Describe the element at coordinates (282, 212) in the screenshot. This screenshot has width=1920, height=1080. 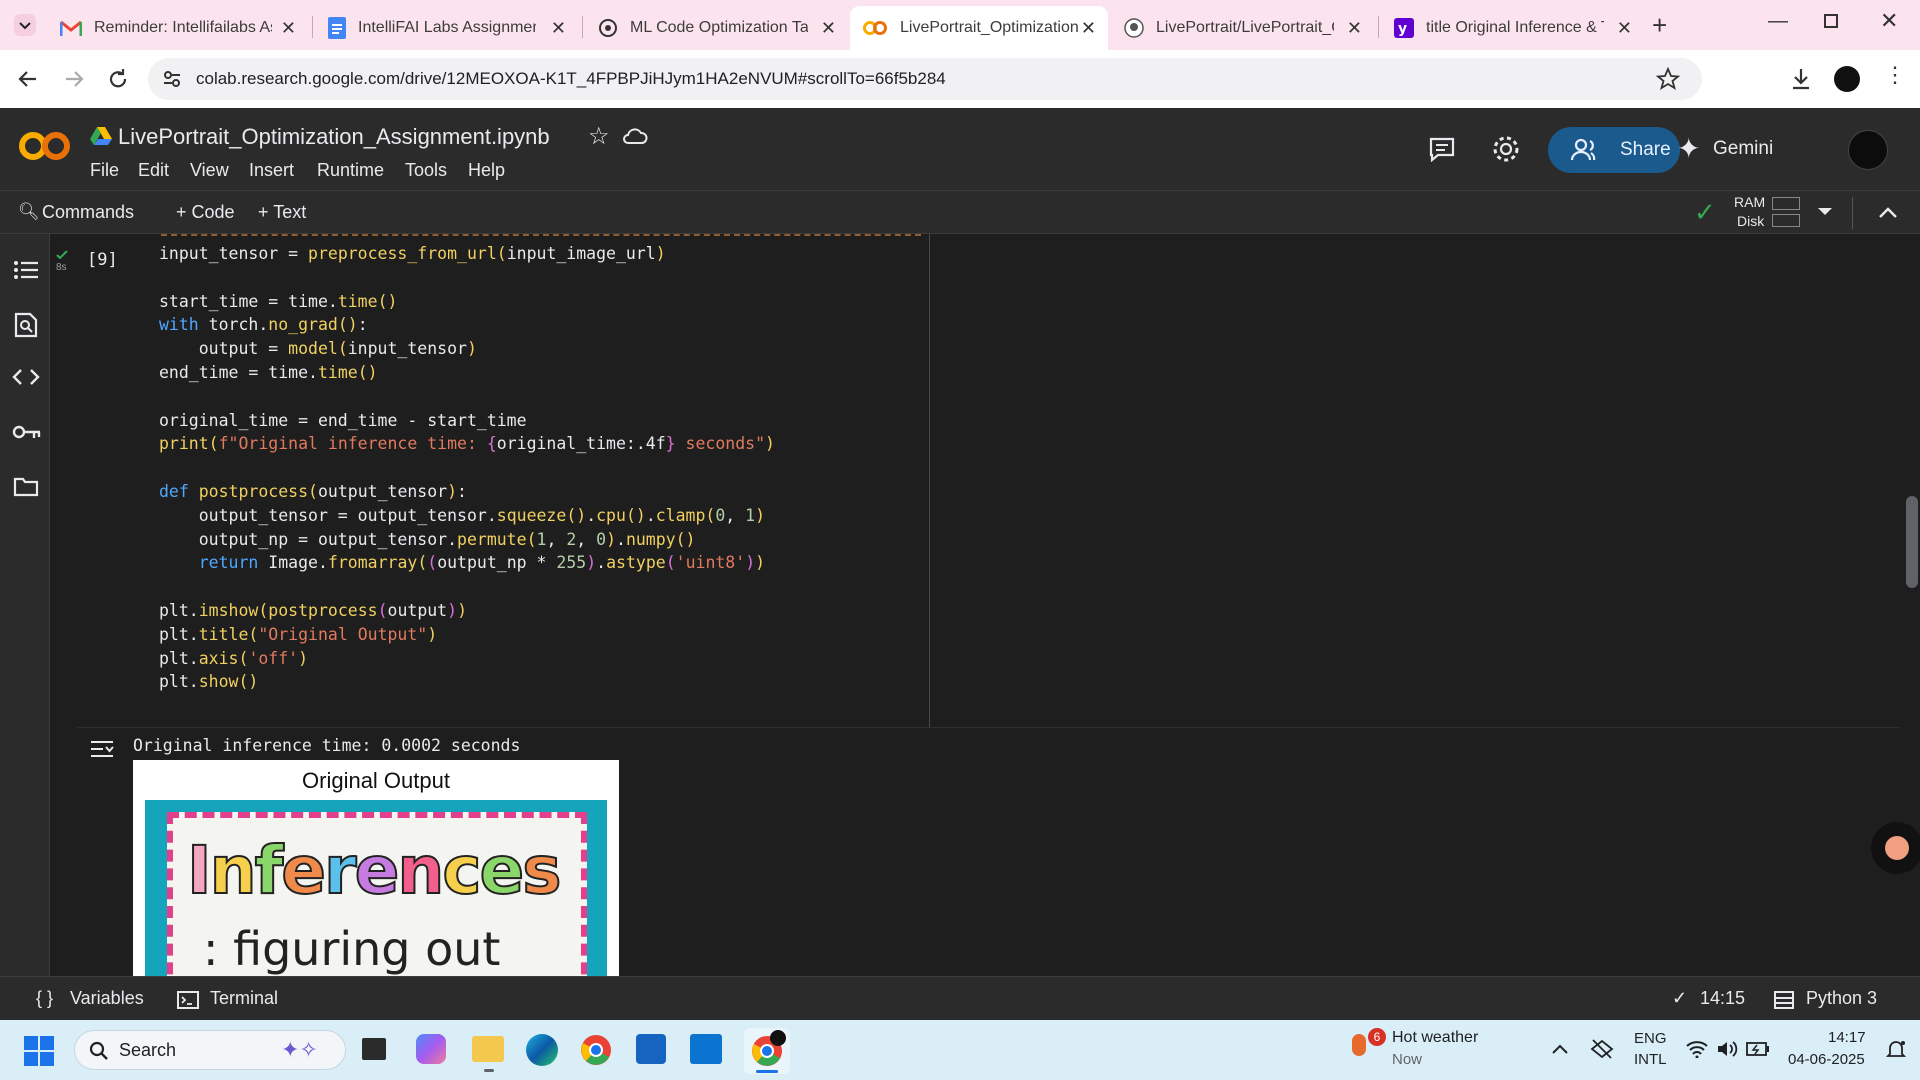
I see `add-text-button: + Text` at that location.